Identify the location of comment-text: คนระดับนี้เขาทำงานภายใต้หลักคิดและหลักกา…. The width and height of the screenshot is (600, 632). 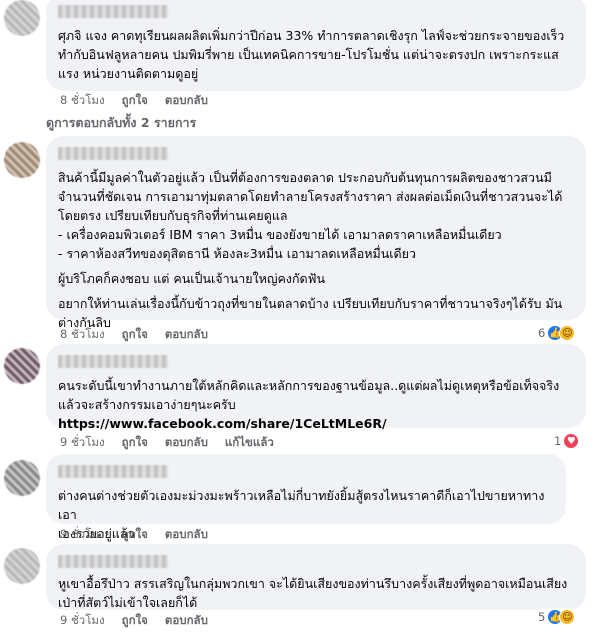
(309, 395).